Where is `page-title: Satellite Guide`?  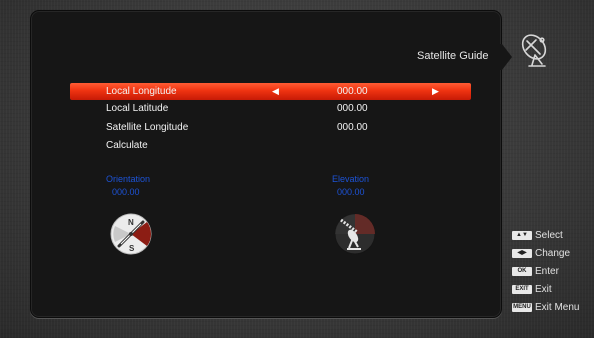 page-title: Satellite Guide is located at coordinates (453, 56).